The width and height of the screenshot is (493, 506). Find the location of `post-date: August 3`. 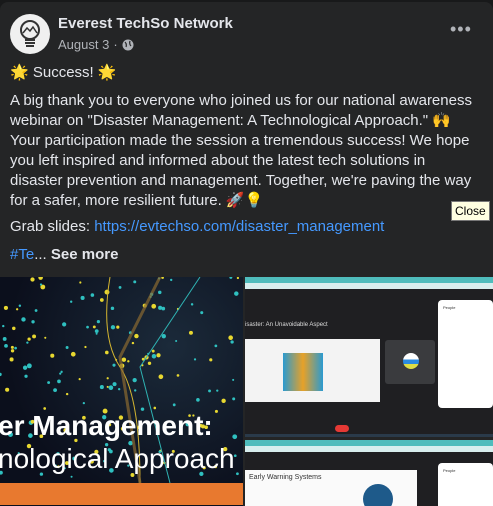

post-date: August 3 is located at coordinates (83, 44).